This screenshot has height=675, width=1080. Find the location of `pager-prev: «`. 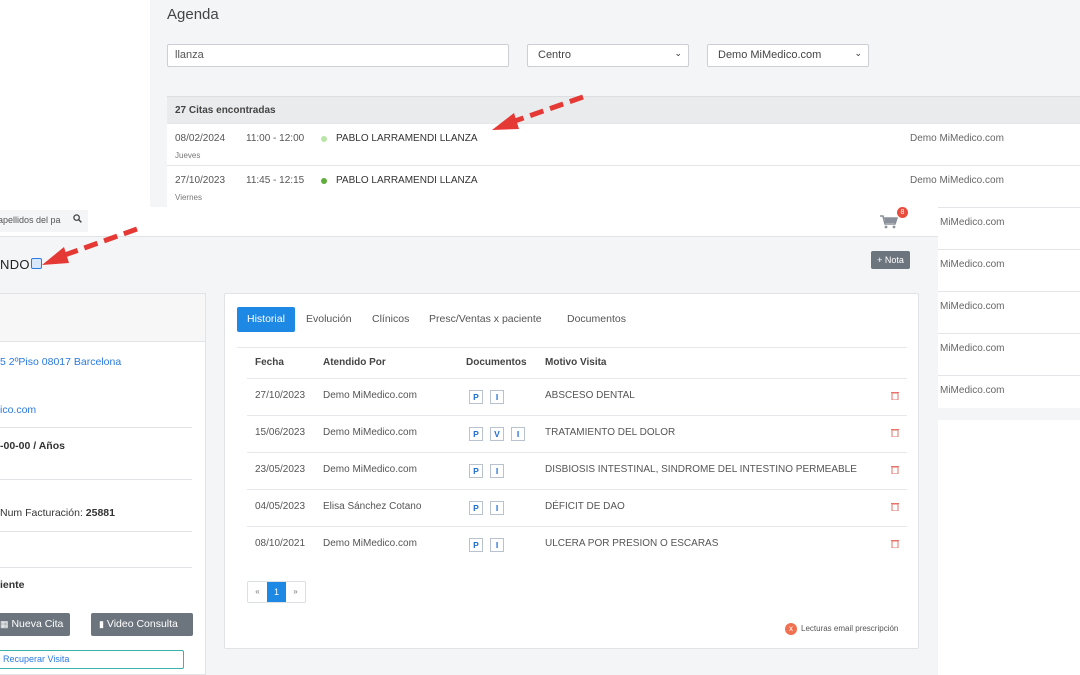

pager-prev: « is located at coordinates (257, 592).